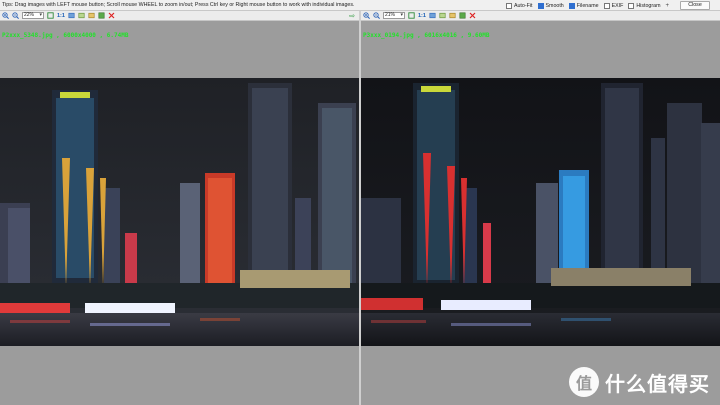 The height and width of the screenshot is (405, 720). Describe the element at coordinates (394, 15) in the screenshot. I see `zoom-select: 21%` at that location.